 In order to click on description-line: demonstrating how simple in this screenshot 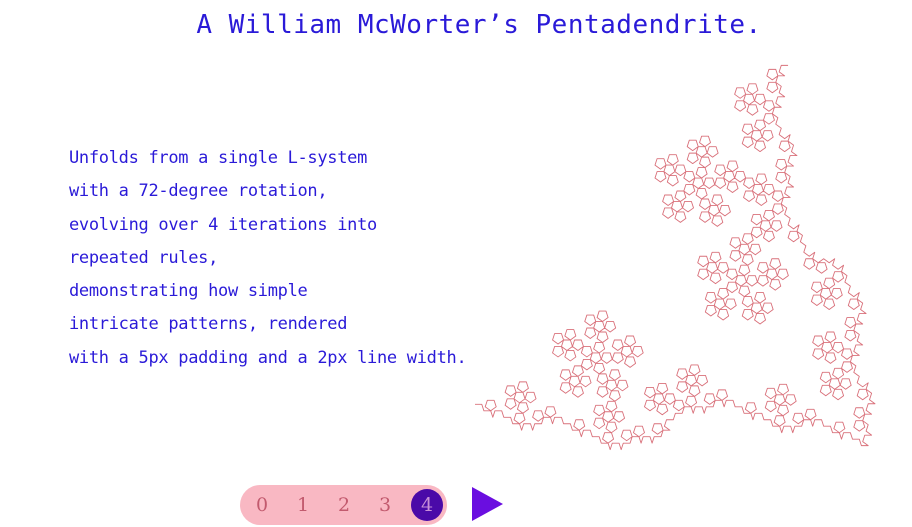, I will do `click(188, 291)`.